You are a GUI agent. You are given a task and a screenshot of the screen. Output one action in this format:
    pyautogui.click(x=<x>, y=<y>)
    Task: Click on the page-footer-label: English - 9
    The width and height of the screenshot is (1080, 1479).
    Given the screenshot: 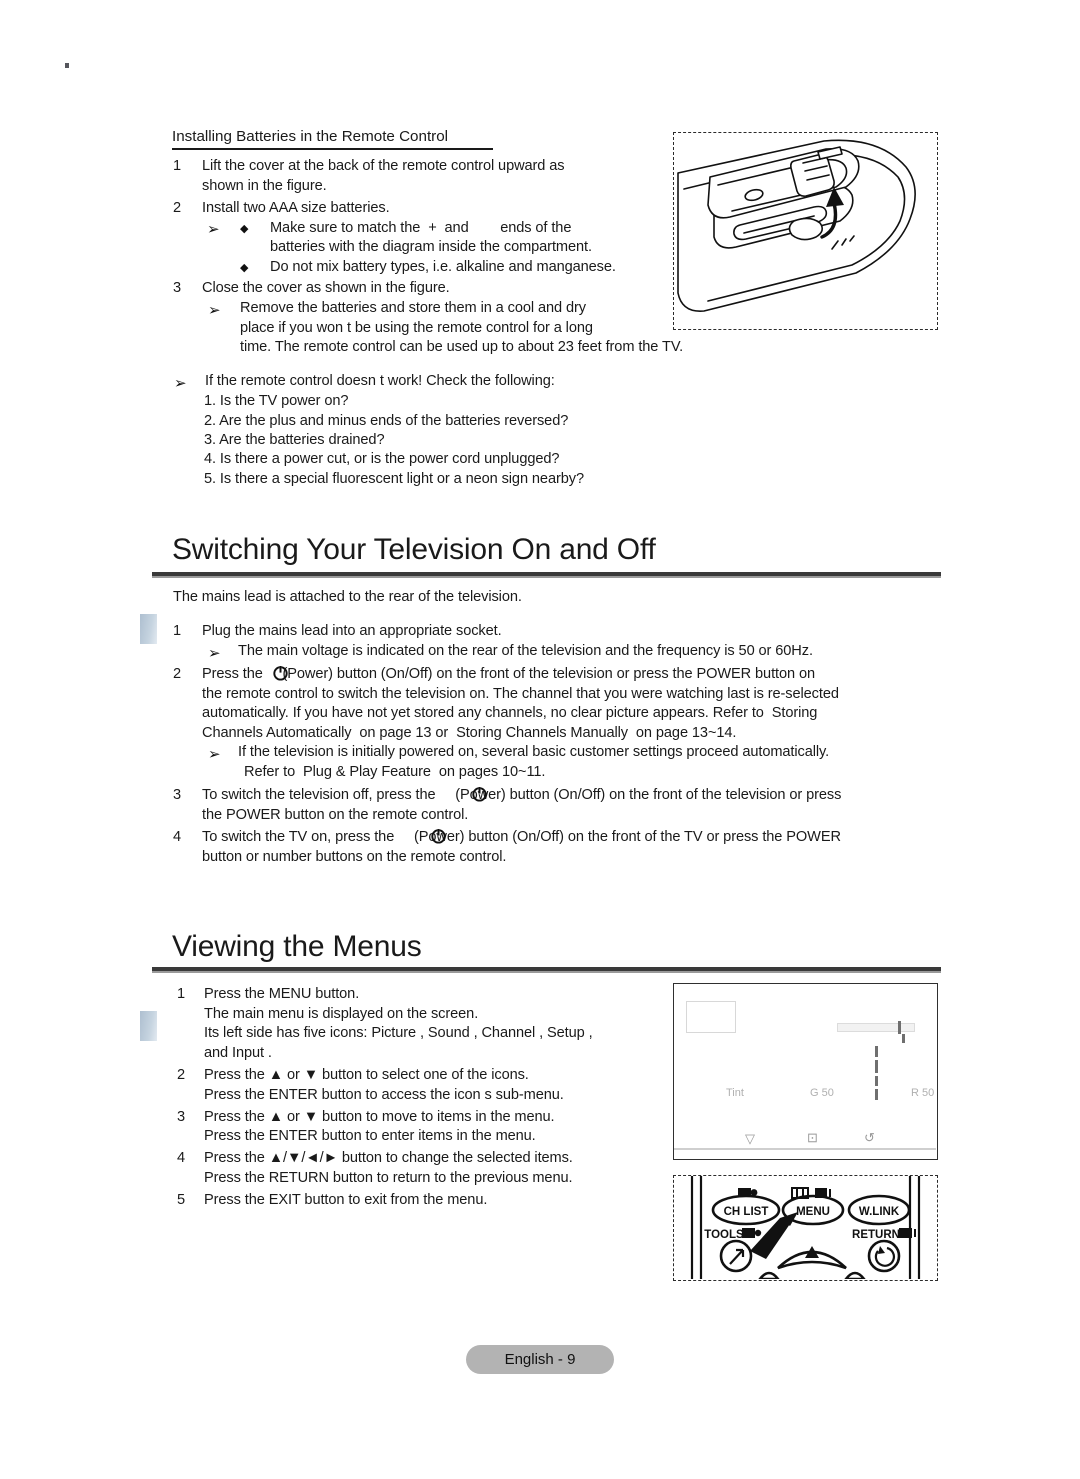 What is the action you would take?
    pyautogui.click(x=540, y=1359)
    